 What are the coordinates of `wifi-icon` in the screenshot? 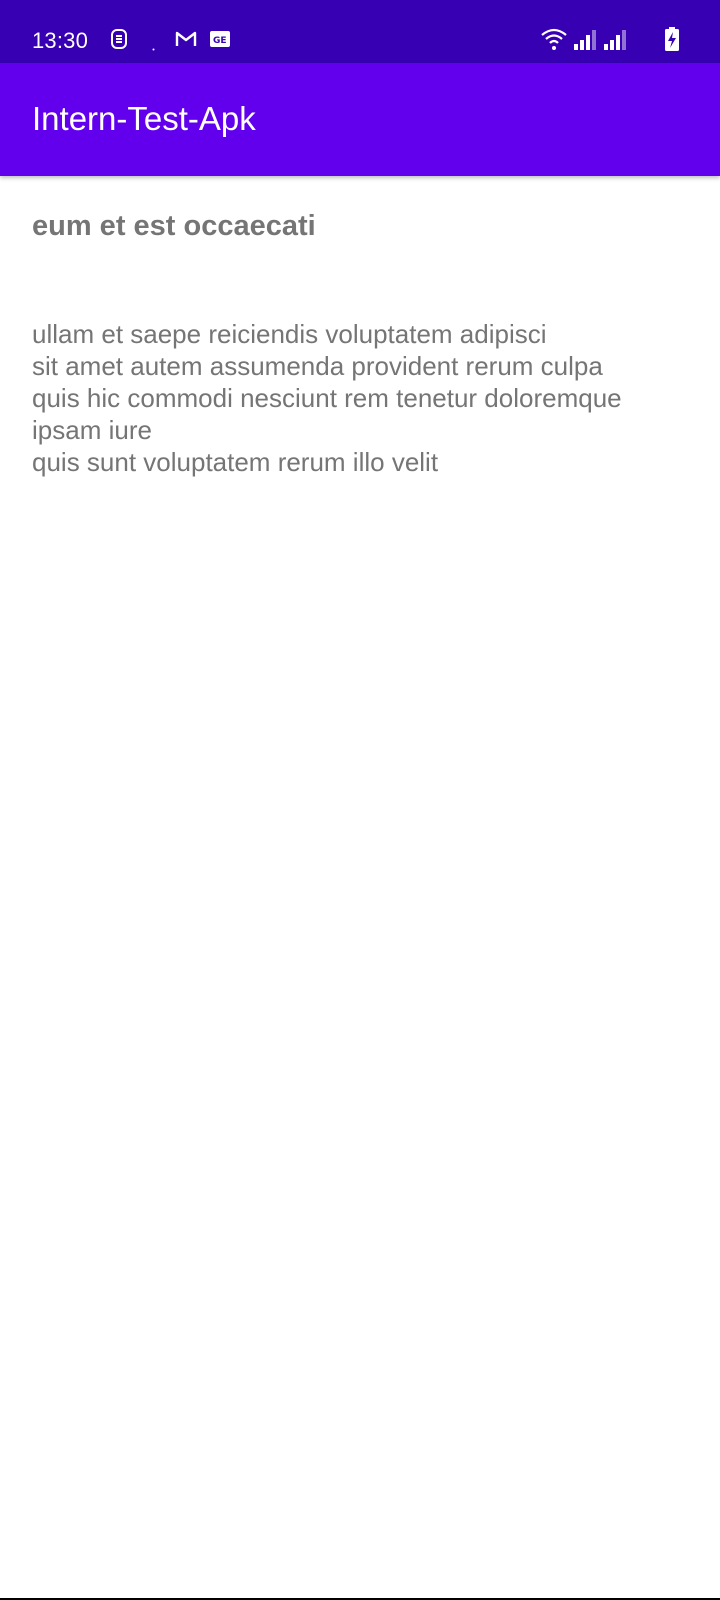 It's located at (554, 41).